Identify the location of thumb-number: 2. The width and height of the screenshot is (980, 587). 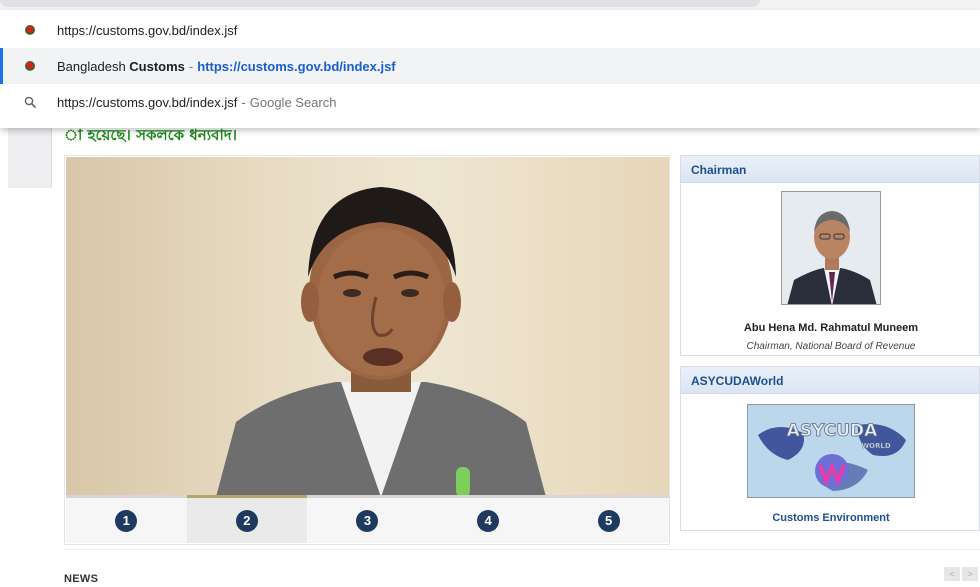
(246, 520).